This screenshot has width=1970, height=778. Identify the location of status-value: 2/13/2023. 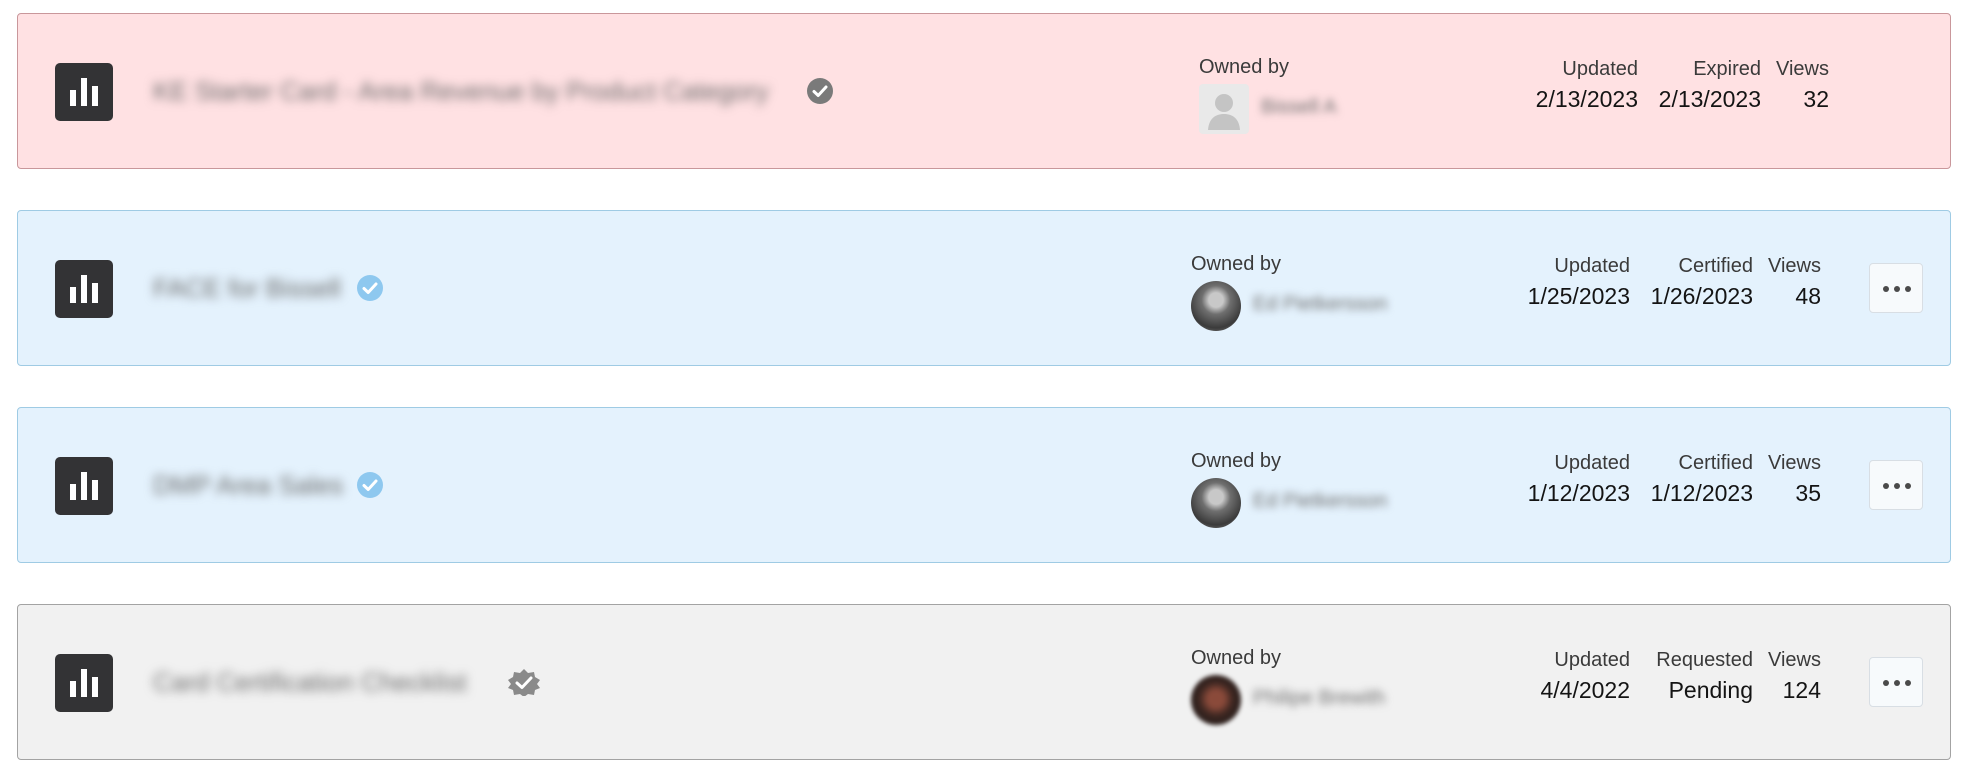
(1709, 99).